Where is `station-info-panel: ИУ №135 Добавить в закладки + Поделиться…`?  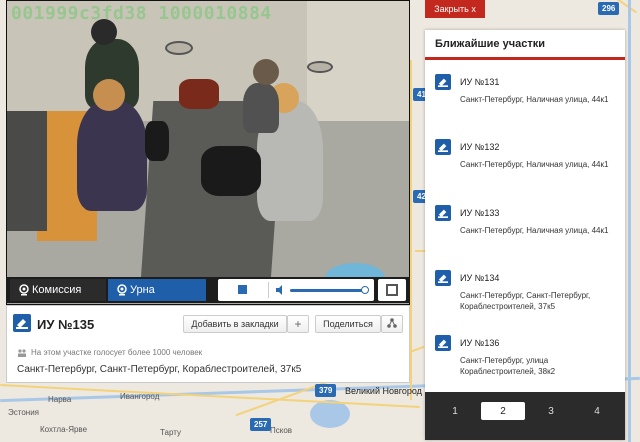 station-info-panel: ИУ №135 Добавить в закладки + Поделиться… is located at coordinates (208, 344).